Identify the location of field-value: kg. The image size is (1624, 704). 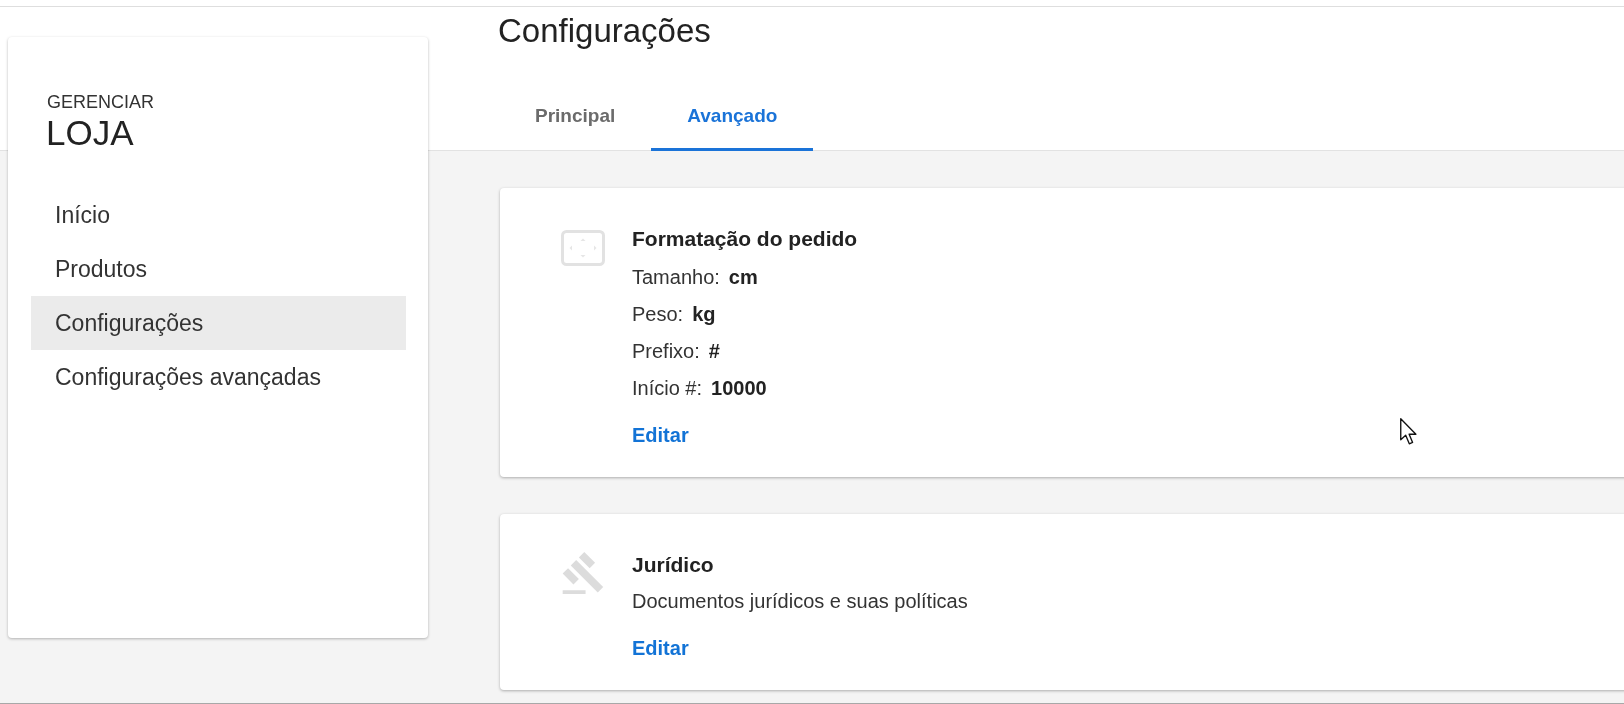
(704, 314).